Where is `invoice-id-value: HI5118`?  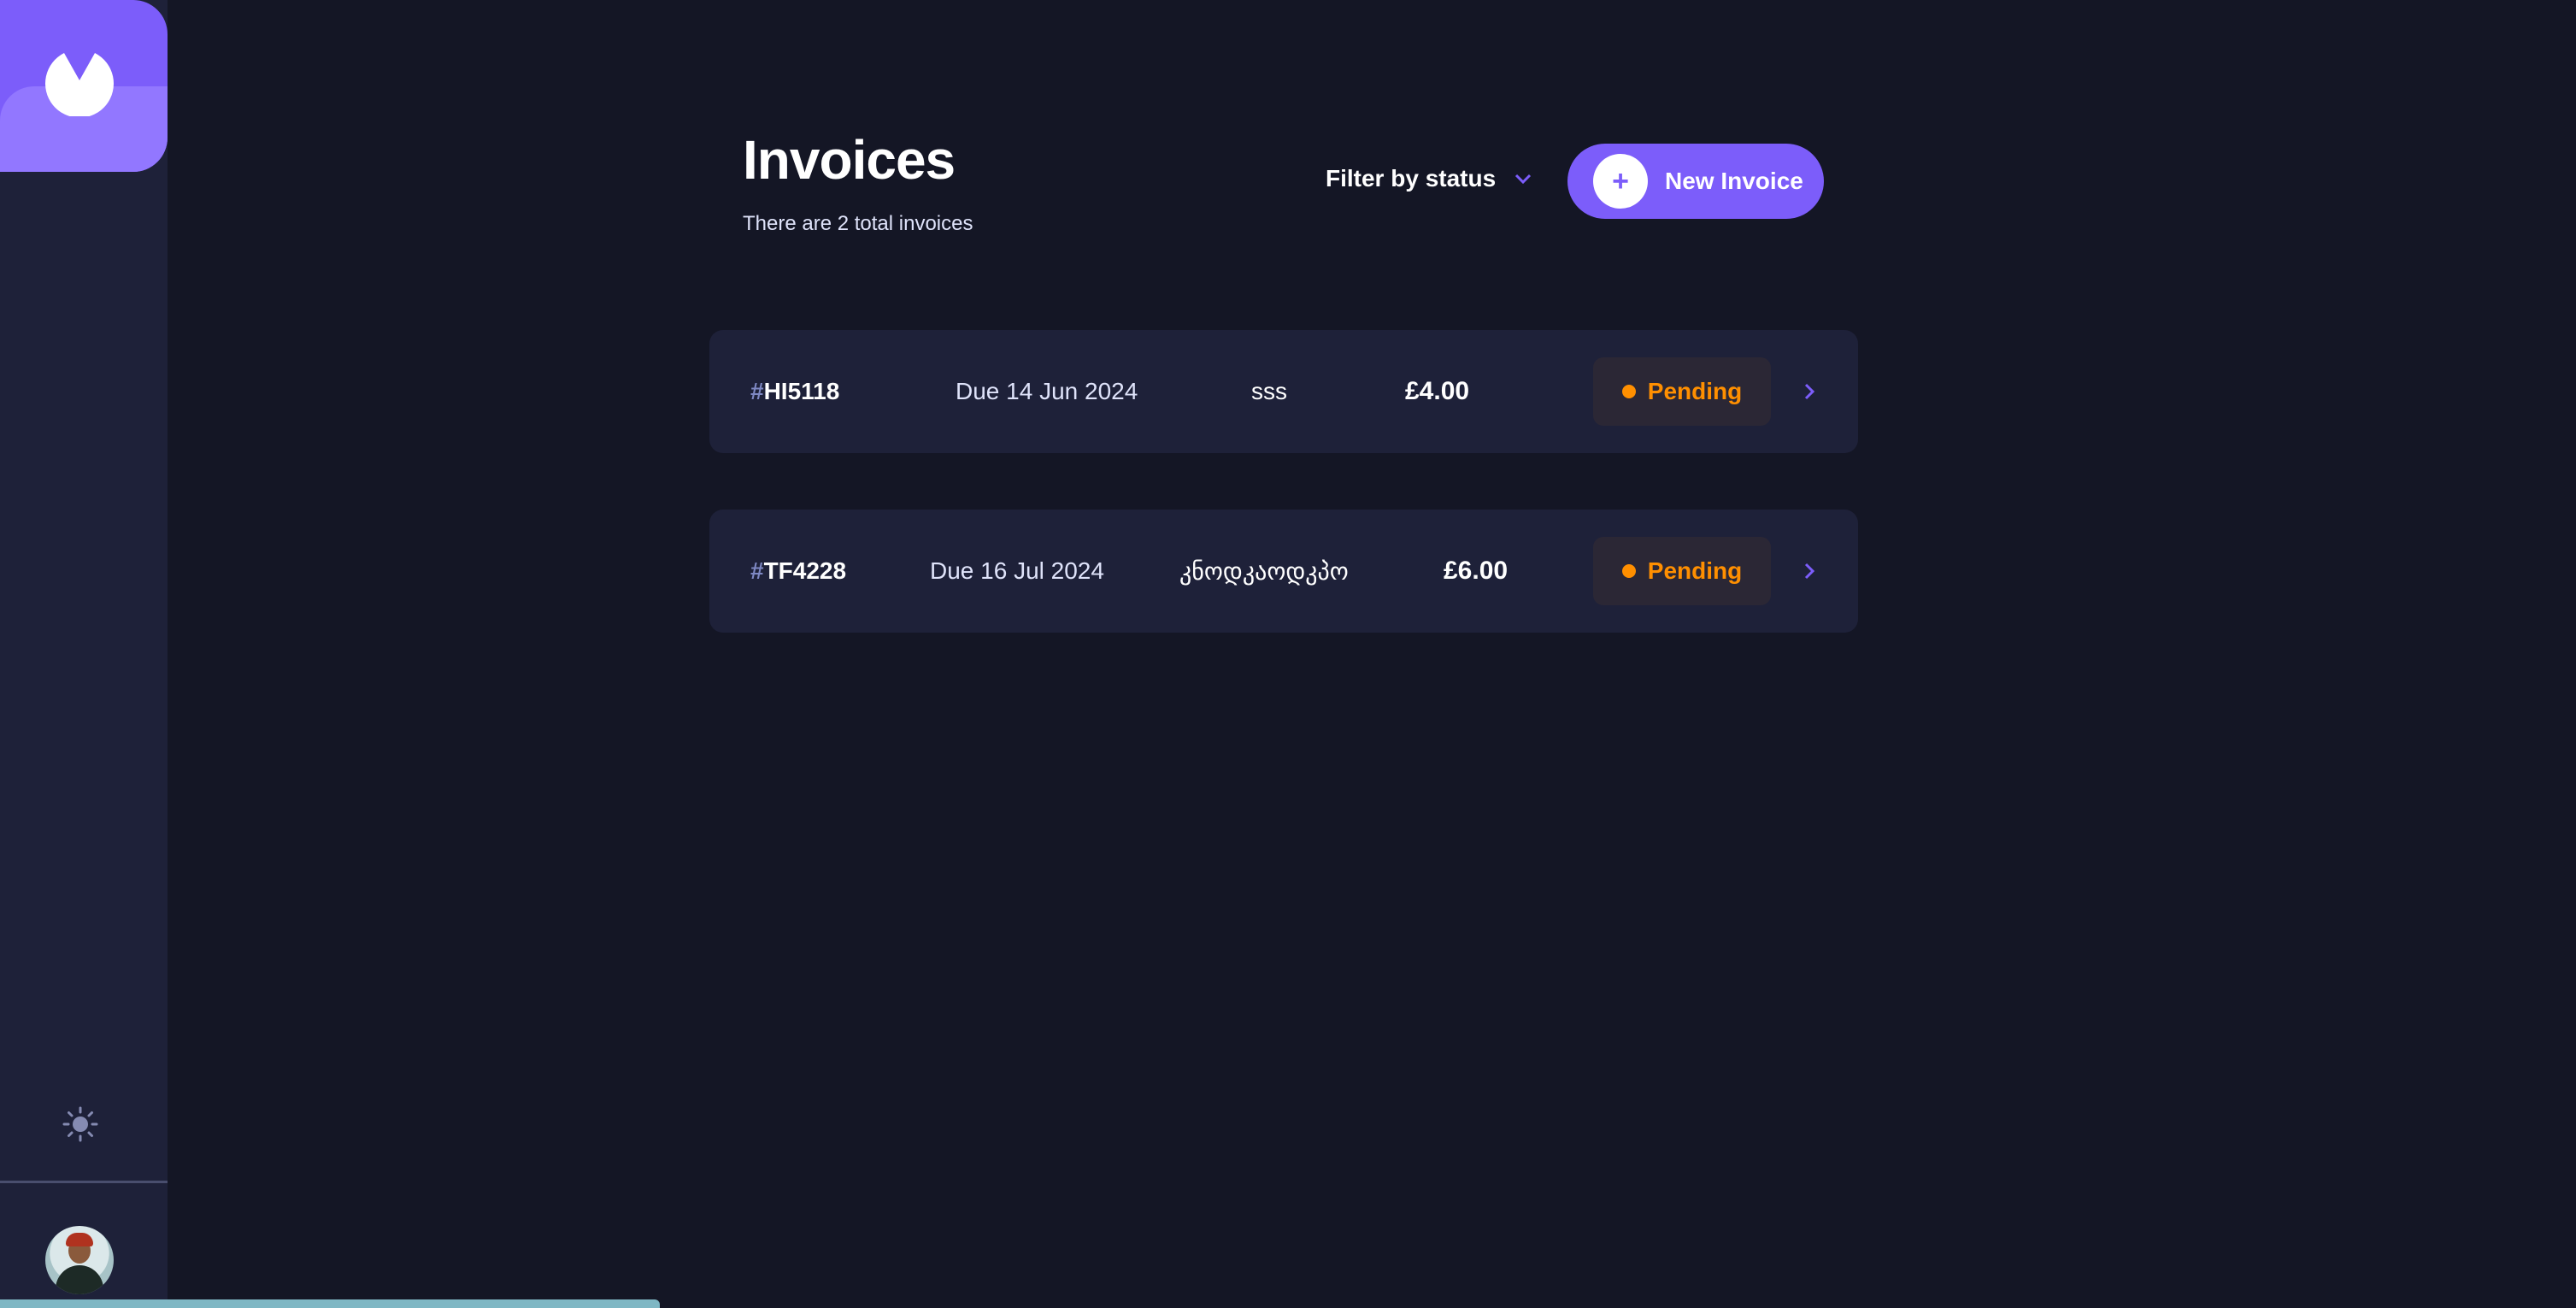 invoice-id-value: HI5118 is located at coordinates (801, 391).